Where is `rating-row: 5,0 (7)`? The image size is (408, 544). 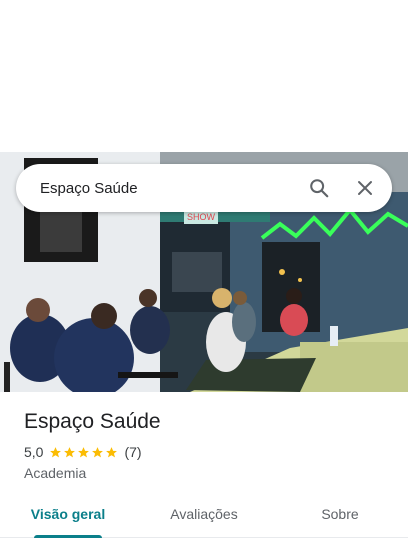
rating-row: 5,0 (7) is located at coordinates (83, 452).